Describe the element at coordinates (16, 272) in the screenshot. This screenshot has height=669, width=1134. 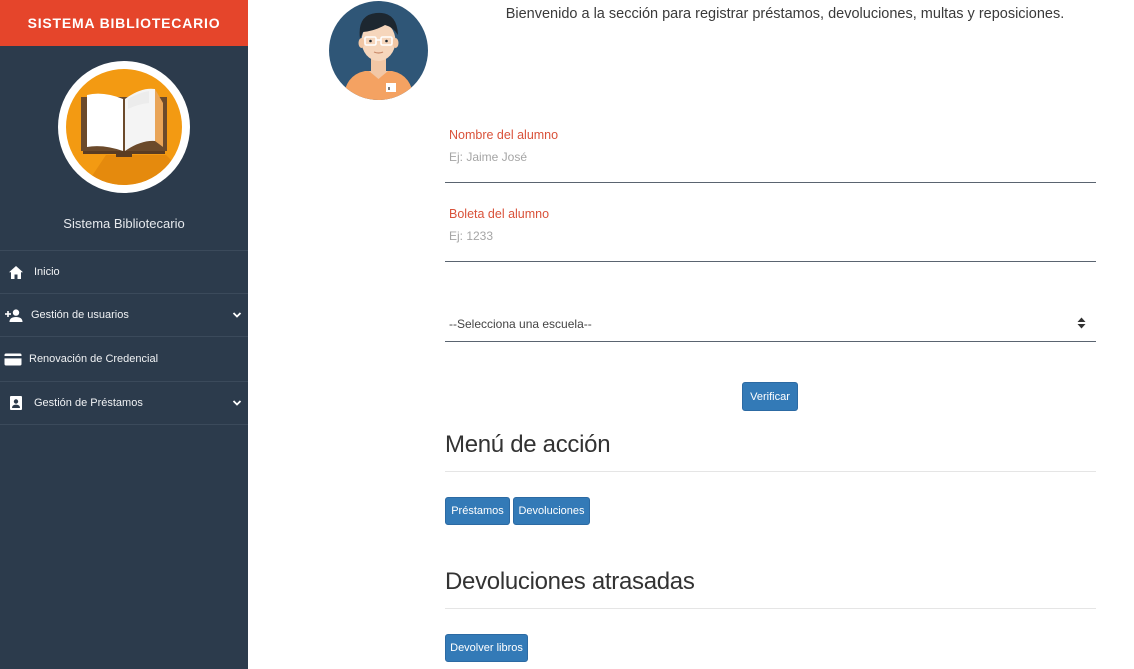
I see `home-icon` at that location.